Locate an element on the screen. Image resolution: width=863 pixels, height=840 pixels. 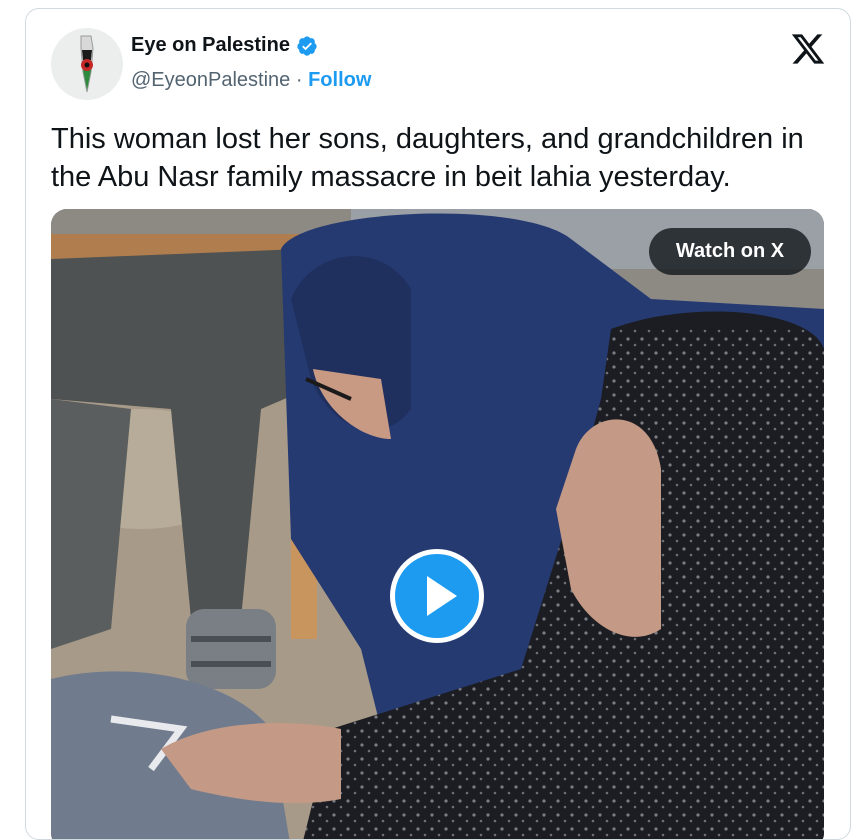
author-name-row: Eye on Palestine is located at coordinates (224, 45).